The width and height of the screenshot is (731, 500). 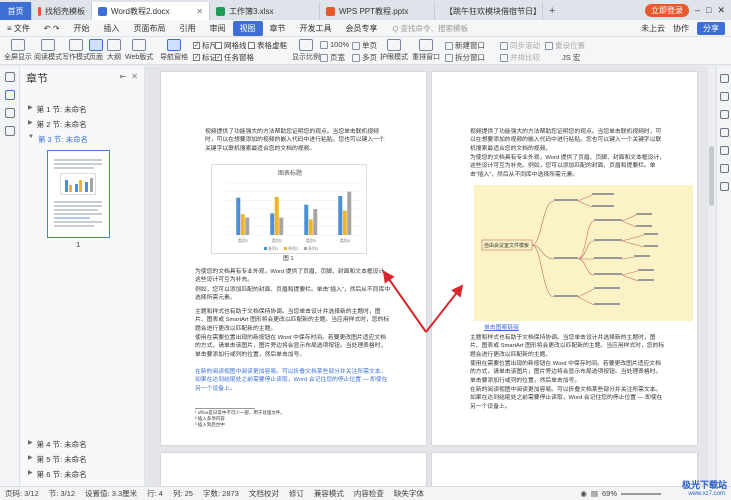 I want to click on eye-mode-button: 护眼模式, so click(x=394, y=50).